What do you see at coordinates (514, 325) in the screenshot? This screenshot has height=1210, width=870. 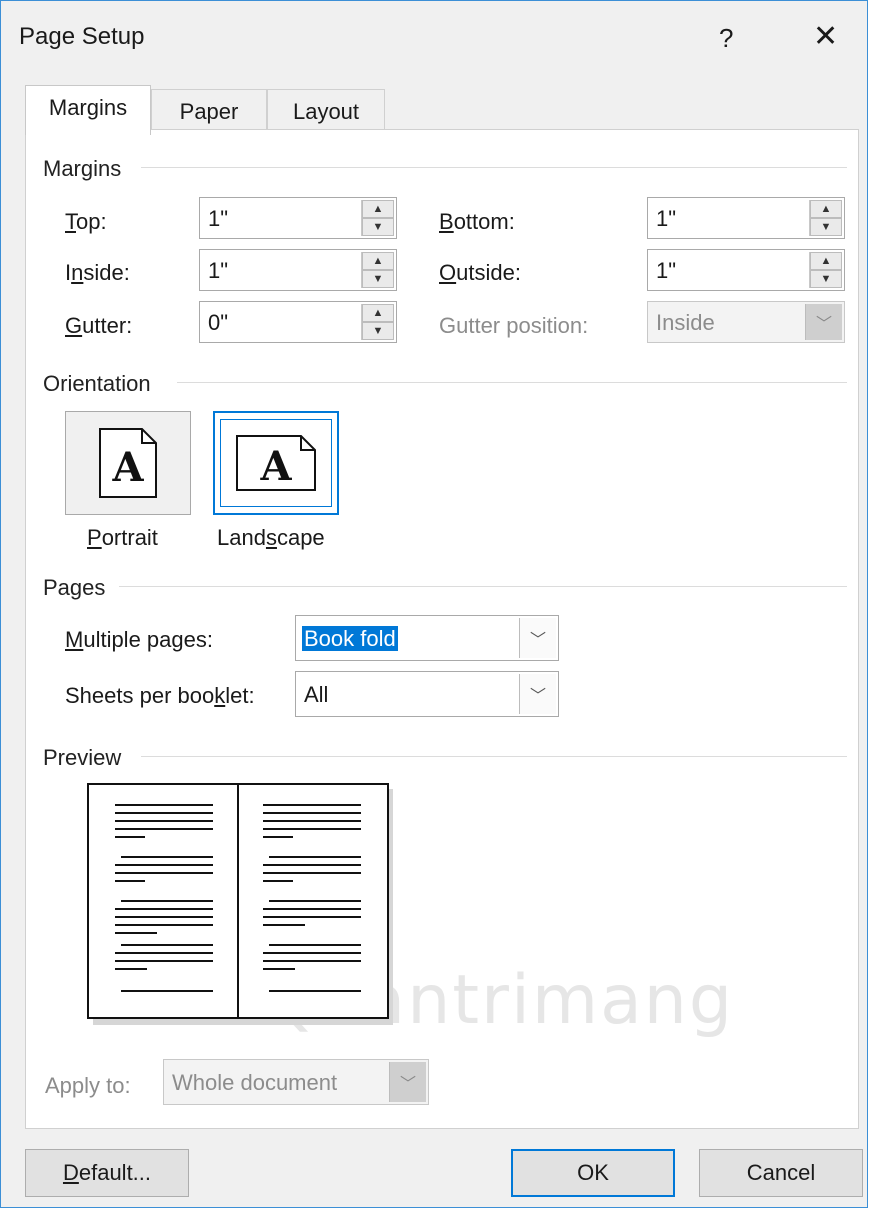 I see `gutter-position-label: Gutter position:` at bounding box center [514, 325].